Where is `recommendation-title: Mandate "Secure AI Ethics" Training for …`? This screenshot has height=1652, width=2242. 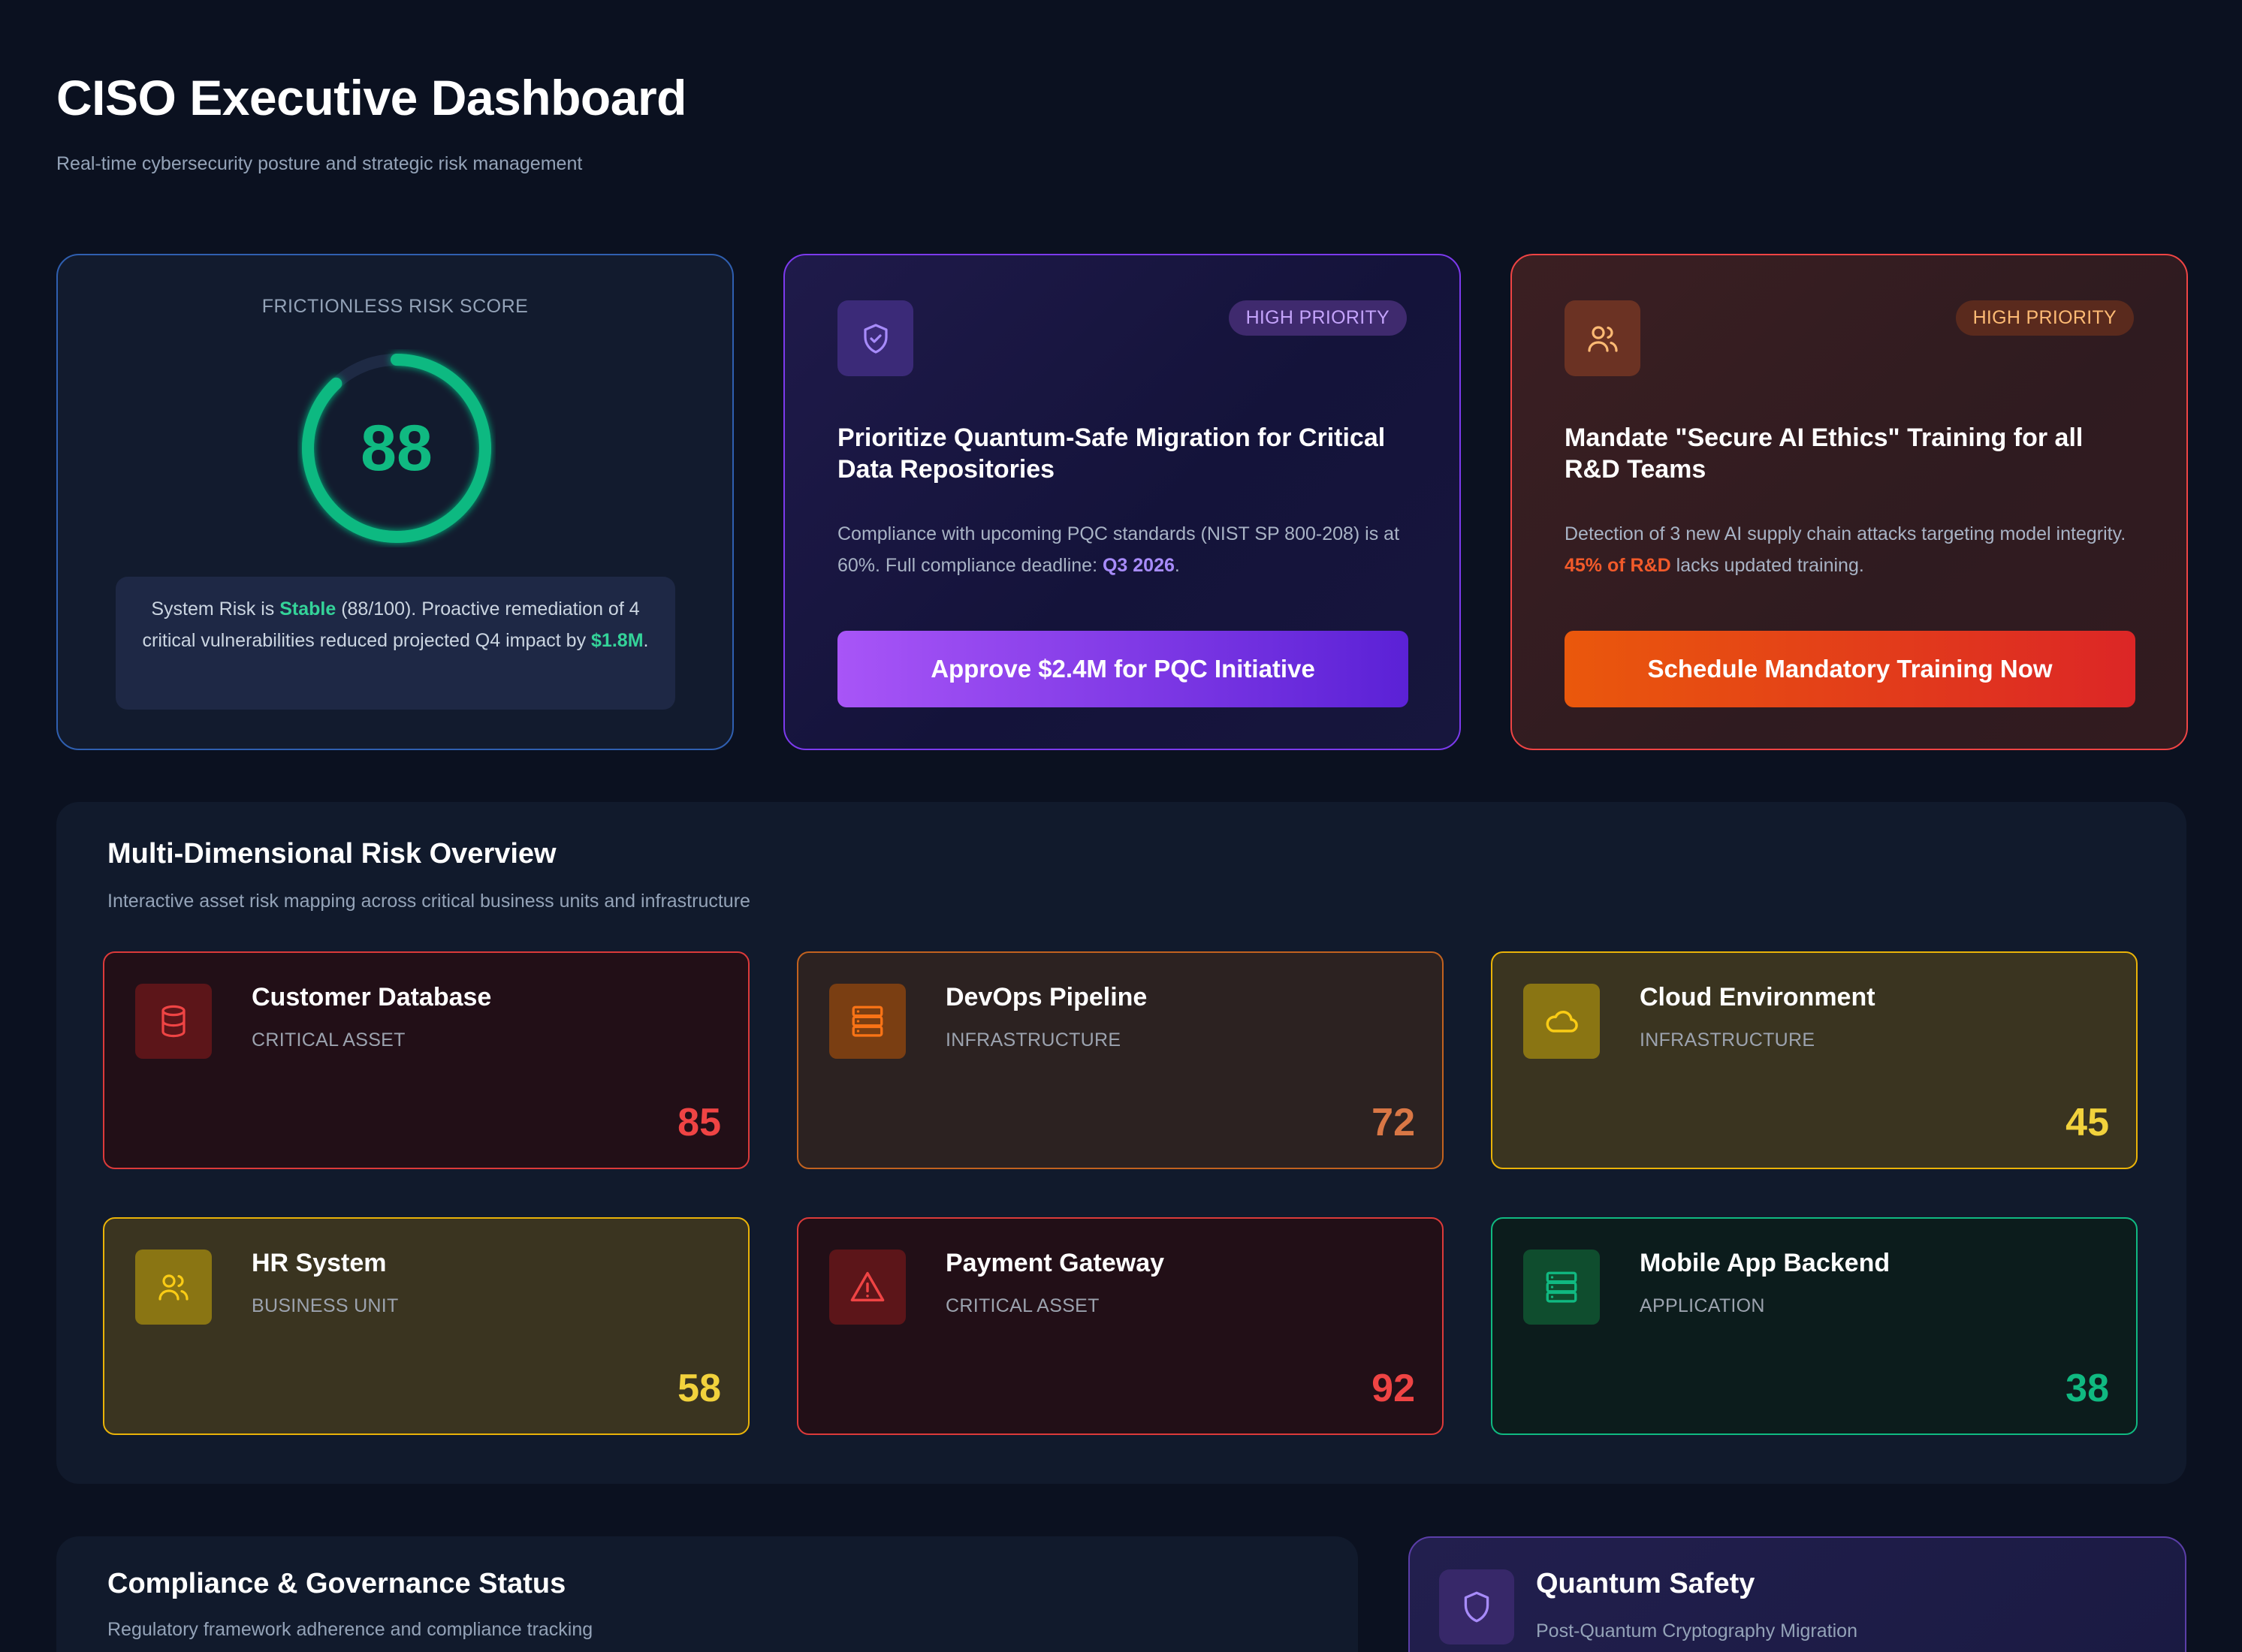
recommendation-title: Mandate "Secure AI Ethics" Training for … is located at coordinates (1824, 454).